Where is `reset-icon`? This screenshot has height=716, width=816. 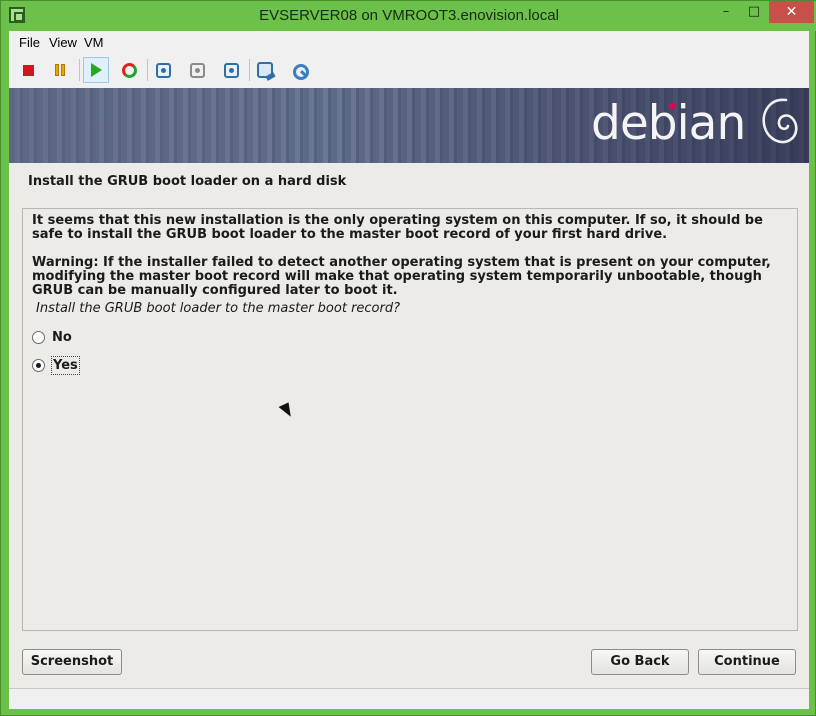
reset-icon is located at coordinates (129, 70).